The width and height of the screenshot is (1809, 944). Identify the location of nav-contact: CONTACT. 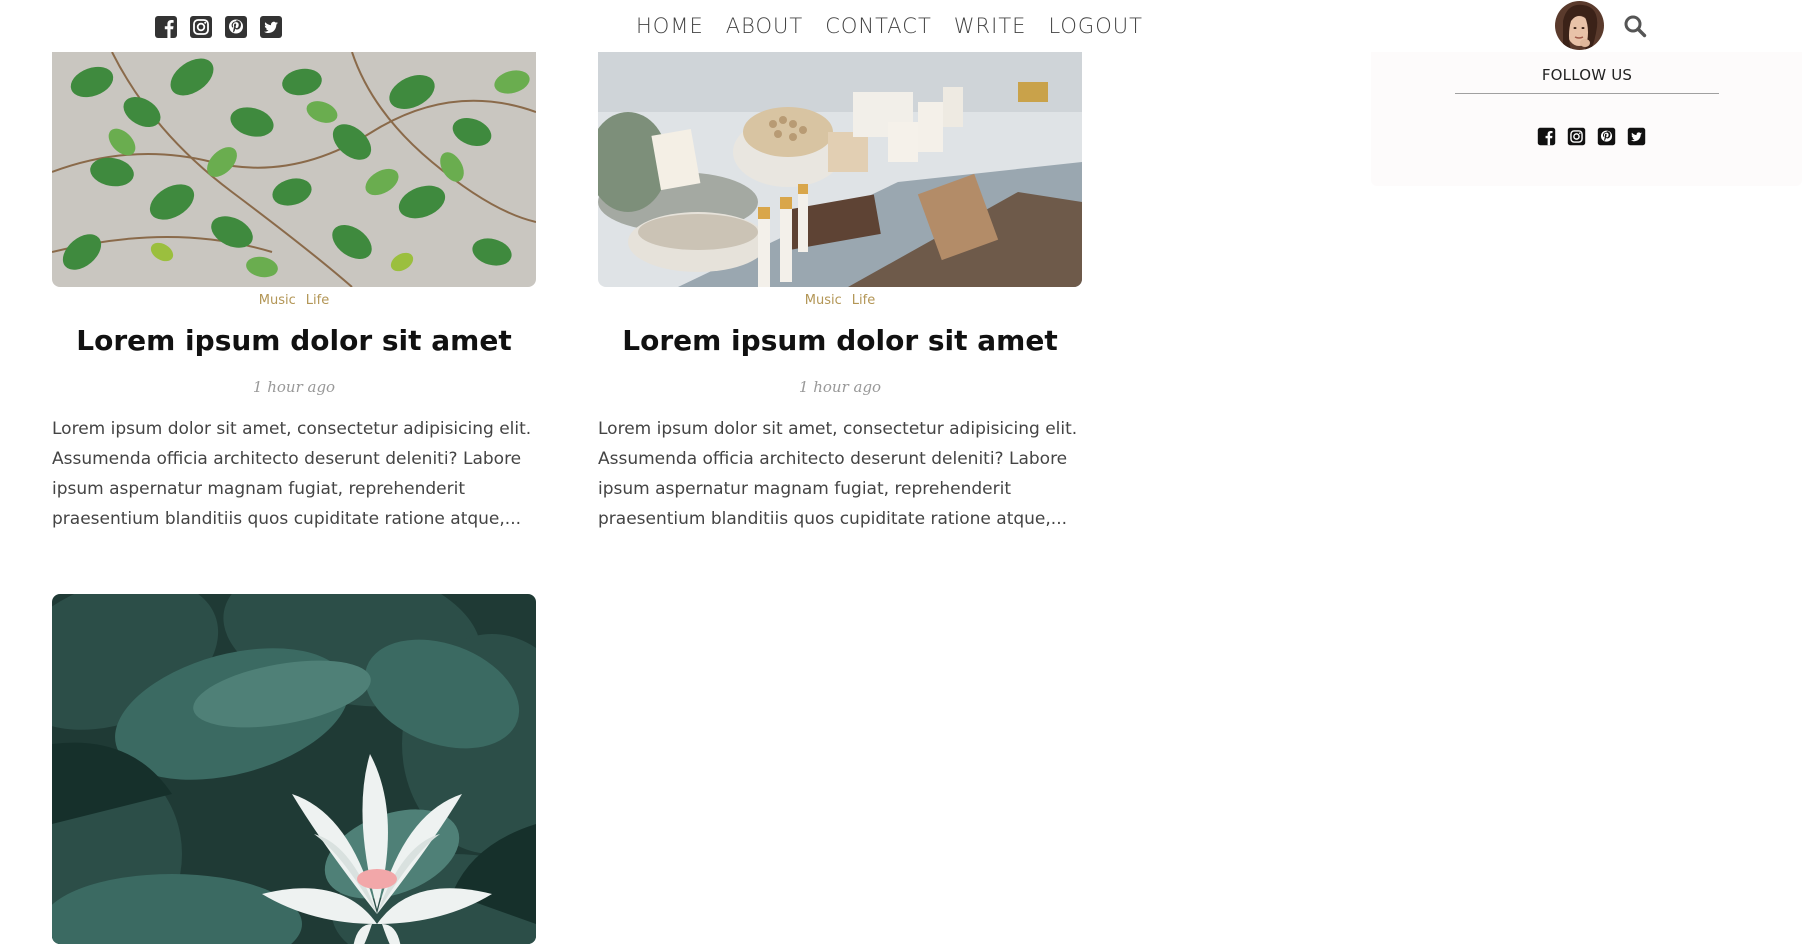
(878, 26).